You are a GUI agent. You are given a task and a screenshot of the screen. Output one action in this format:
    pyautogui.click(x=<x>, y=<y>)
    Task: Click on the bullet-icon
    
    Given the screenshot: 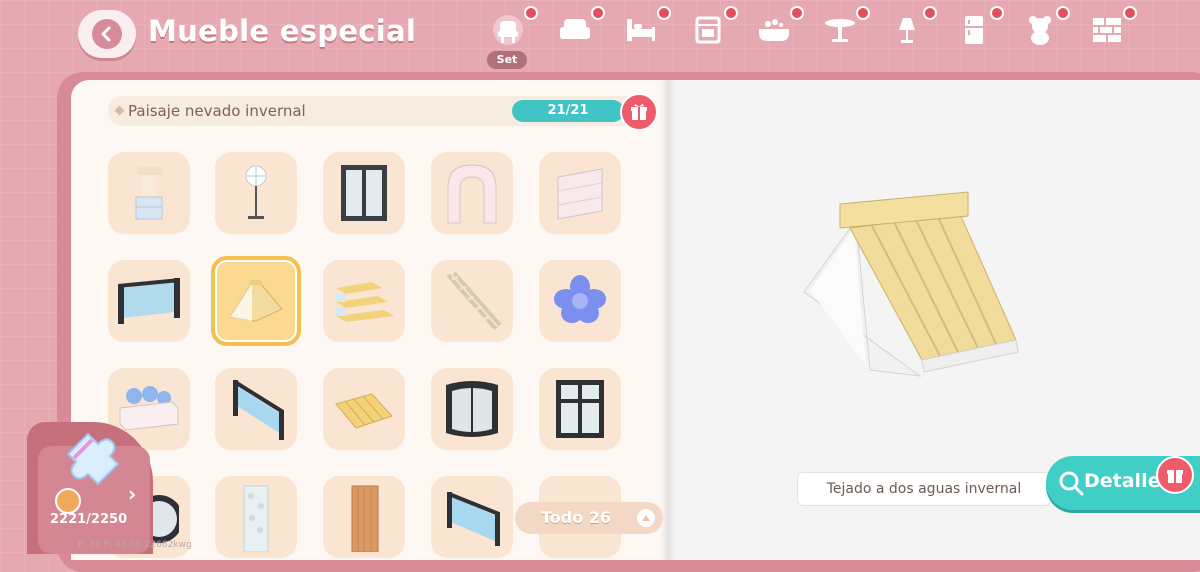 What is the action you would take?
    pyautogui.click(x=119, y=110)
    